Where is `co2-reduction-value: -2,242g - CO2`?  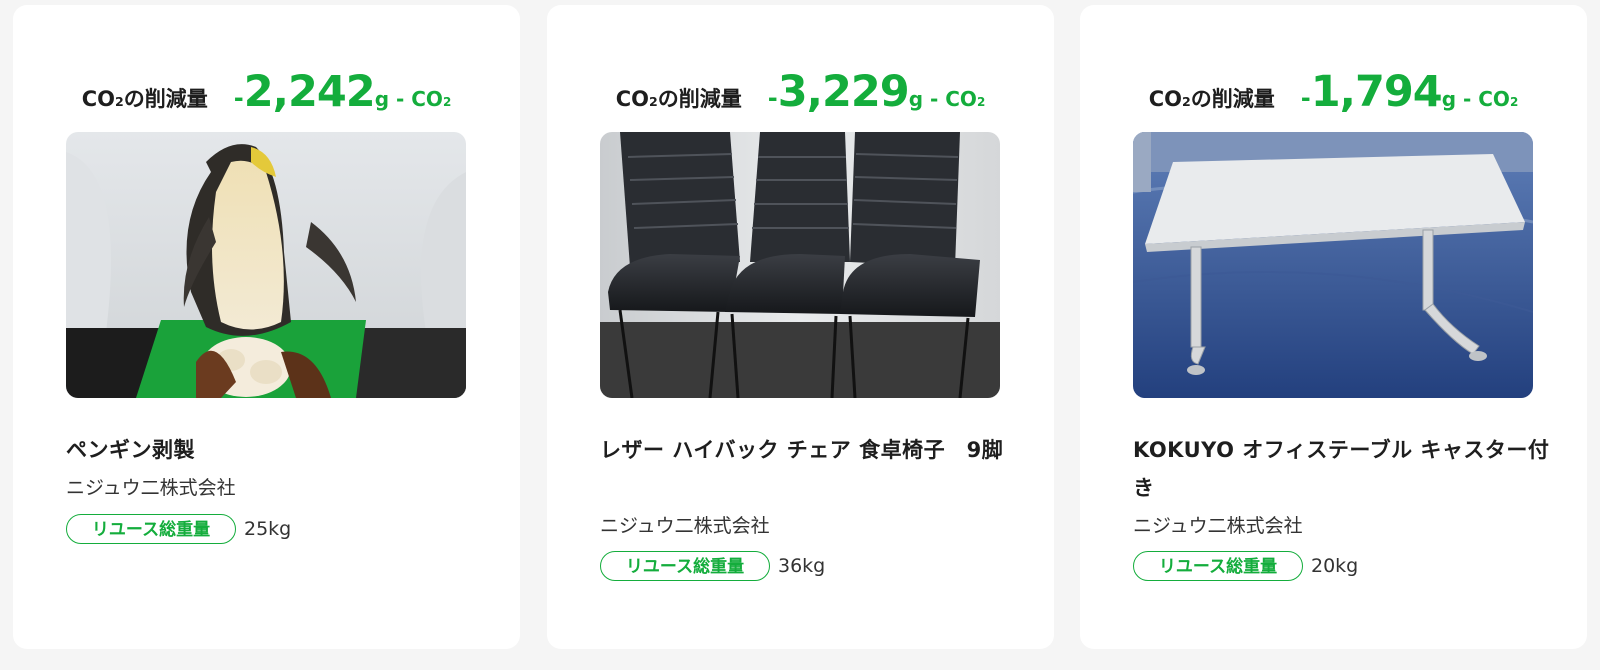
co2-reduction-value: -2,242g - CO2 is located at coordinates (342, 92).